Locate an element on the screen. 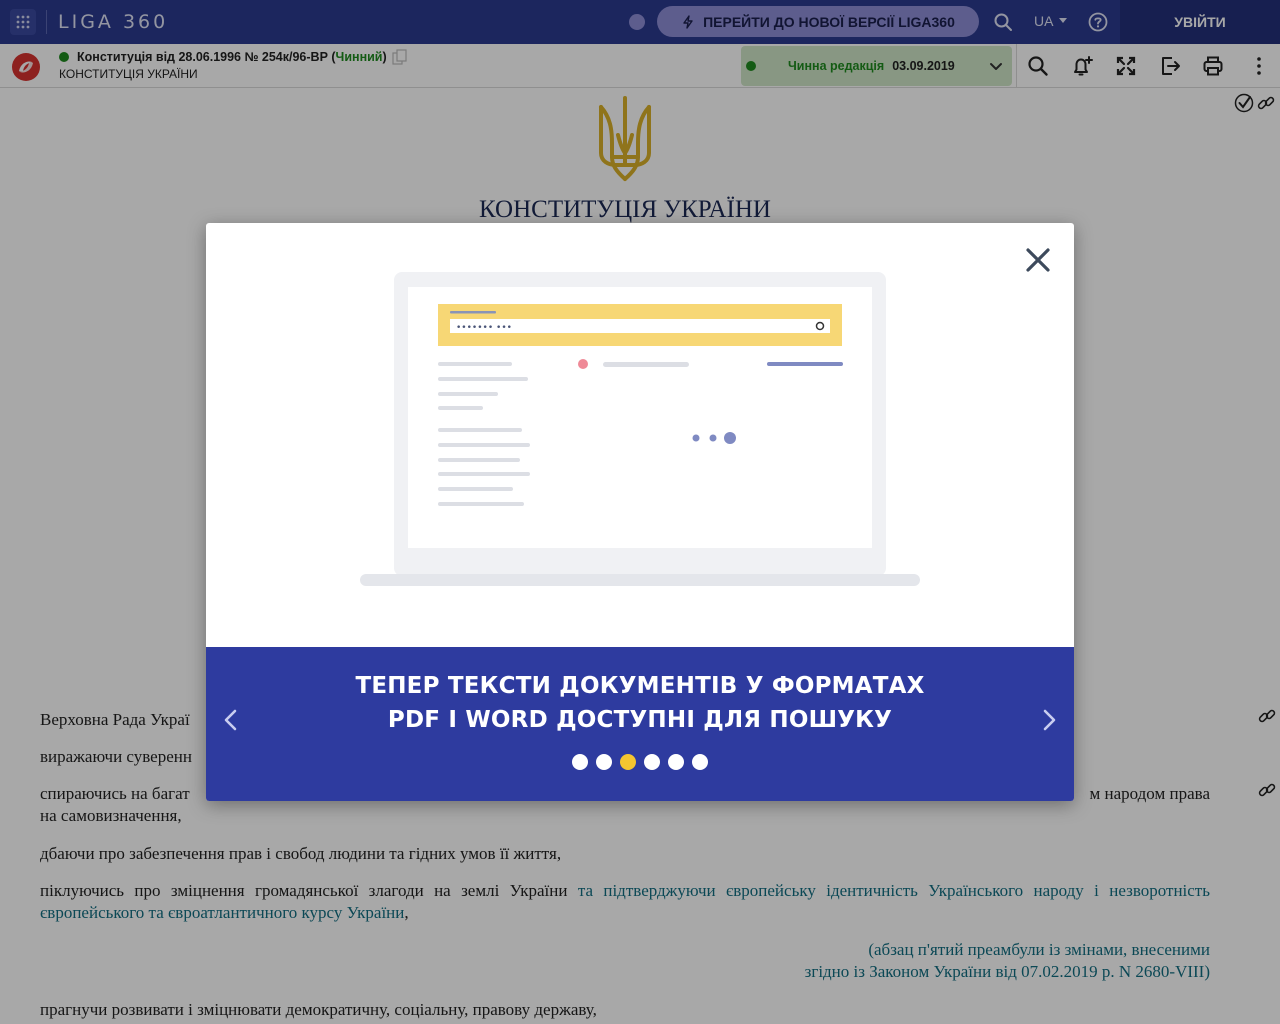 Image resolution: width=1280 pixels, height=1024 pixels. slide-pagination is located at coordinates (640, 762).